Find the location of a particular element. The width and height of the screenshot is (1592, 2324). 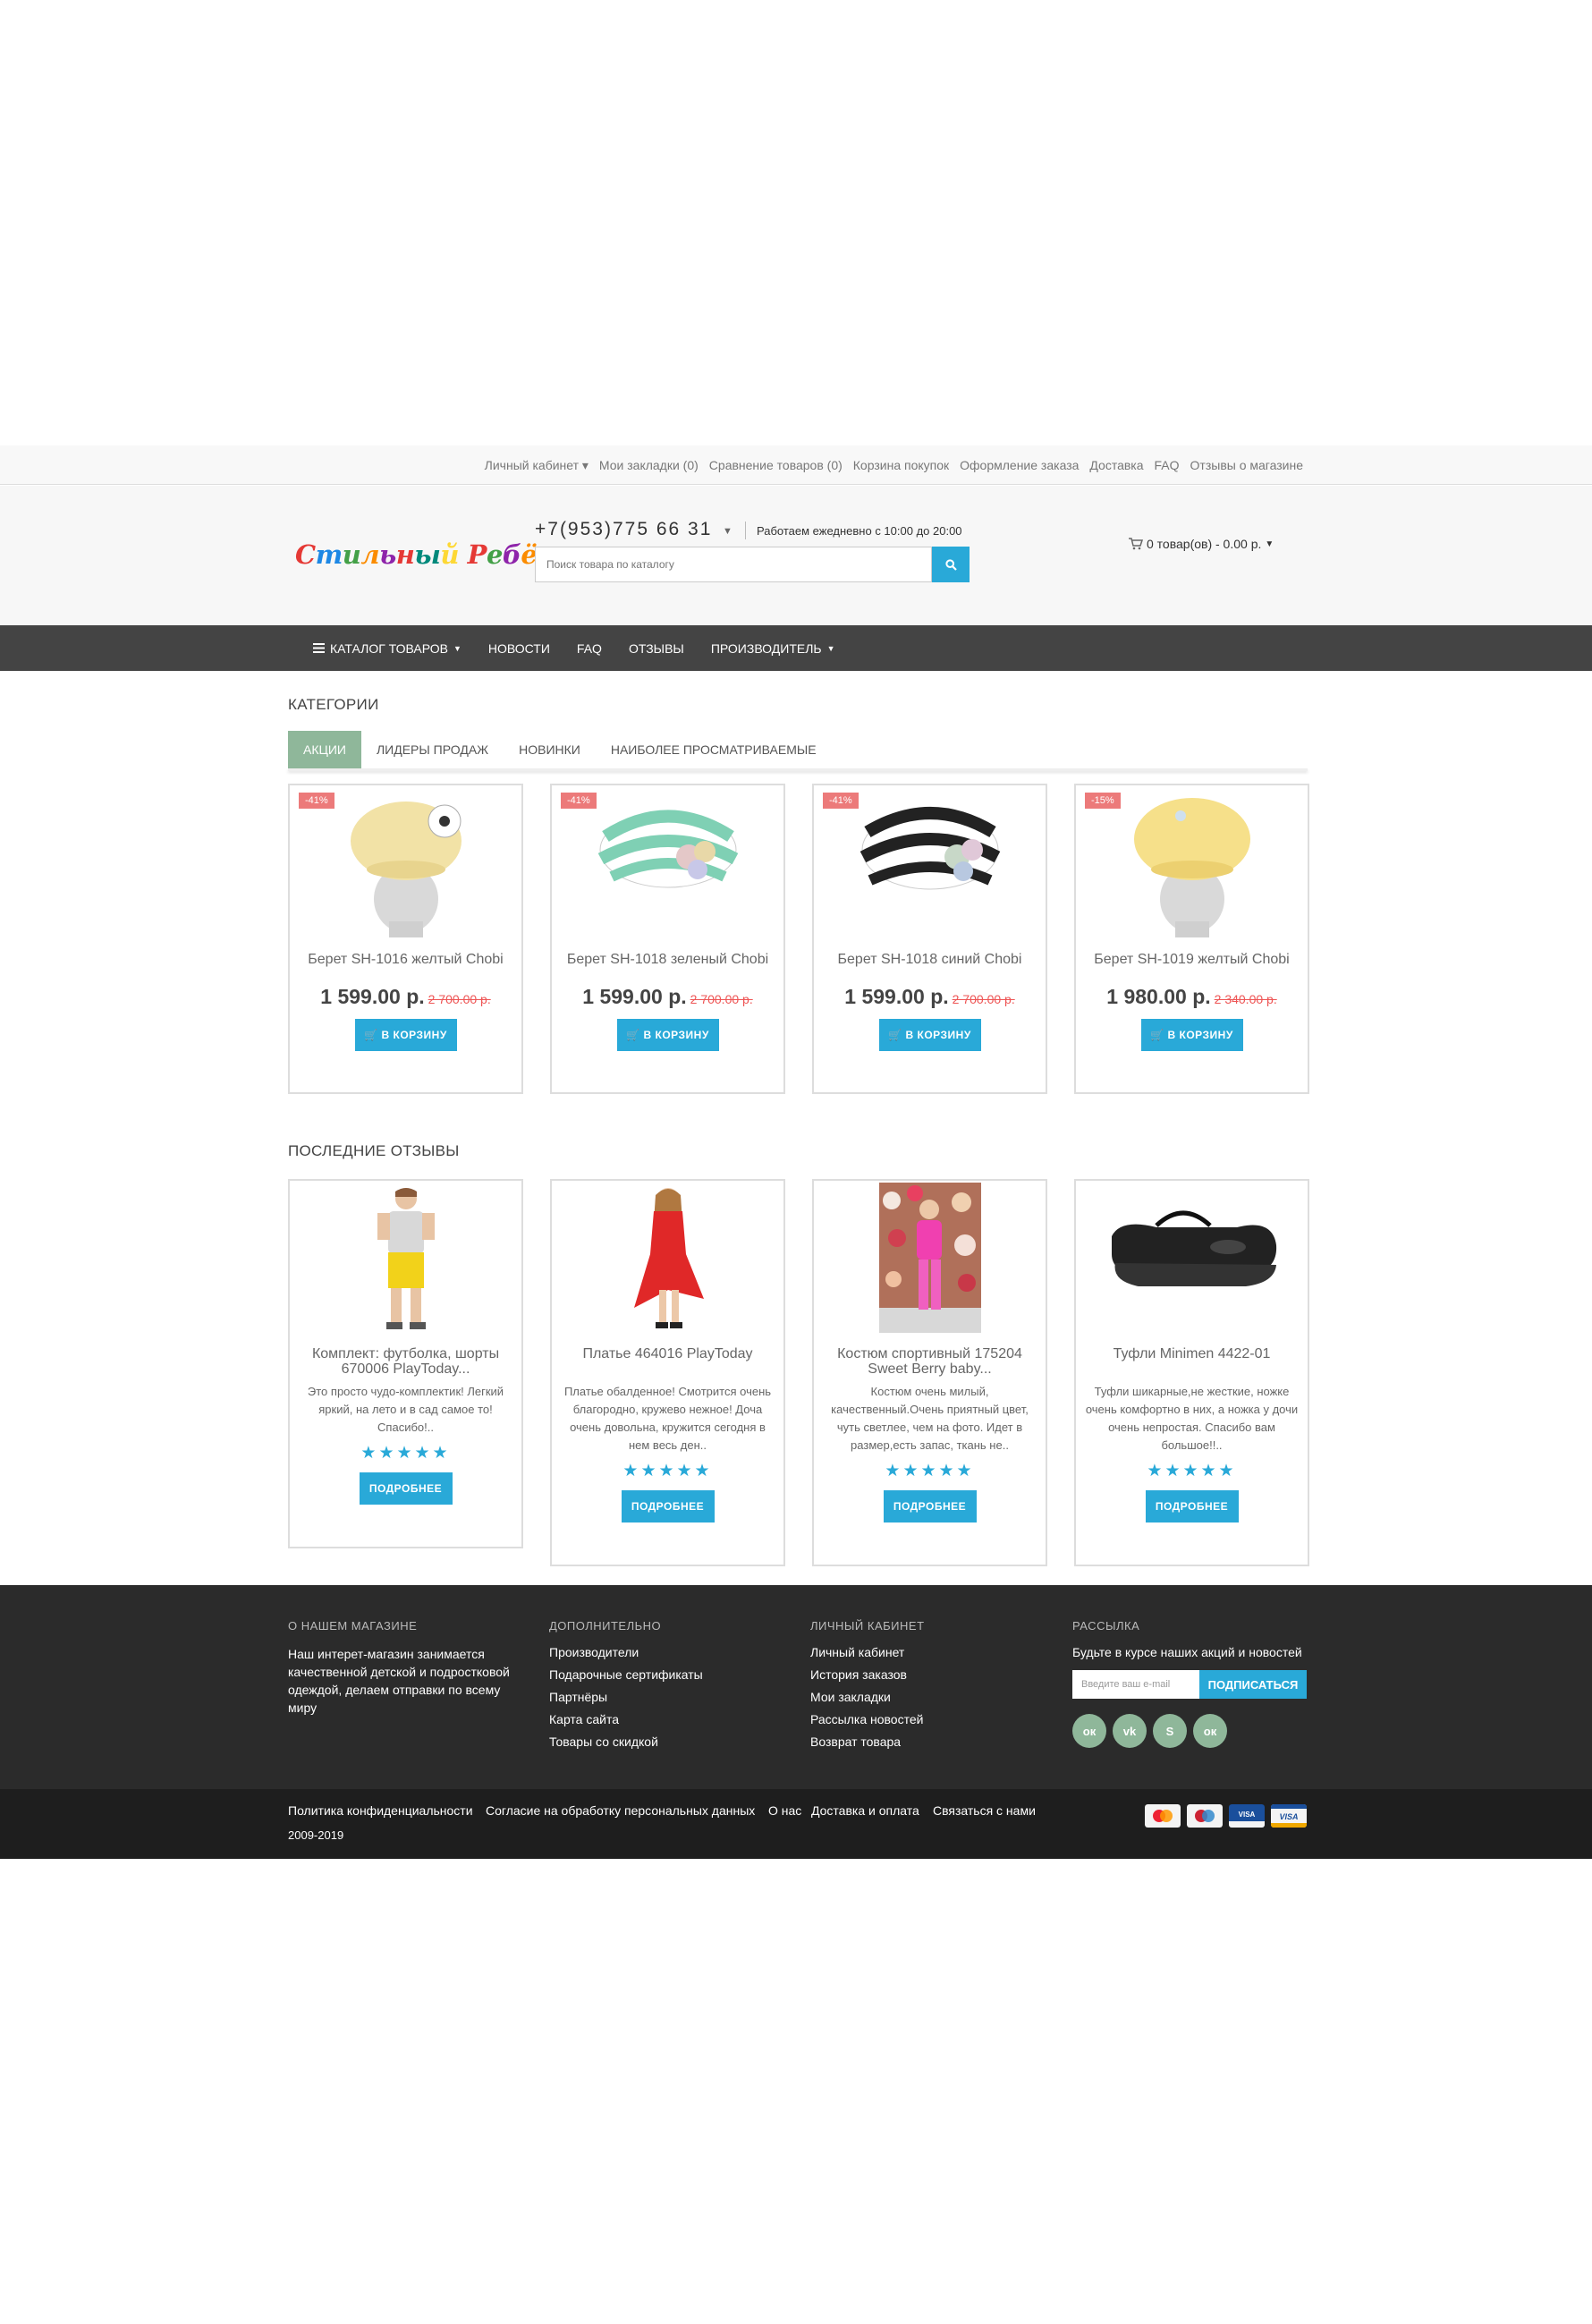

top-link-wishlist: Мои закладки (0) is located at coordinates (649, 465).